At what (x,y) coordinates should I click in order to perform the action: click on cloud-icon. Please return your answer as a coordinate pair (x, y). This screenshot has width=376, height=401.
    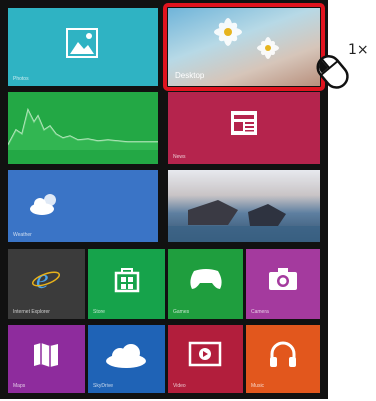
    Looking at the image, I should click on (126, 356).